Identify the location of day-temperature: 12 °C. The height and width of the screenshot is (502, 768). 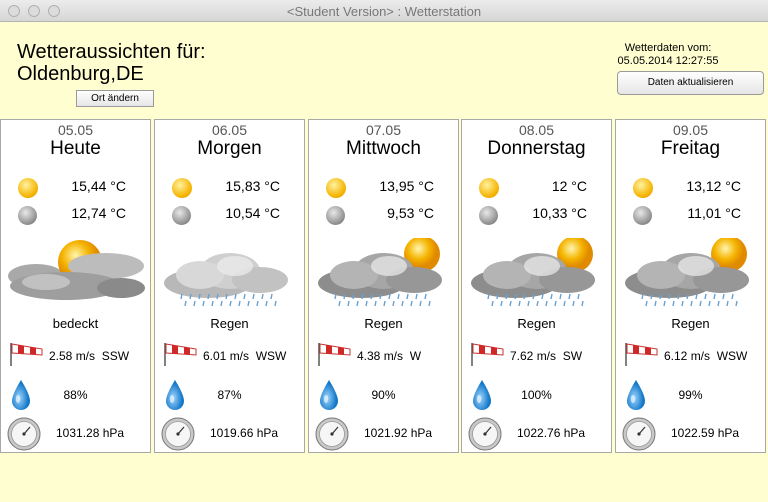
(569, 186).